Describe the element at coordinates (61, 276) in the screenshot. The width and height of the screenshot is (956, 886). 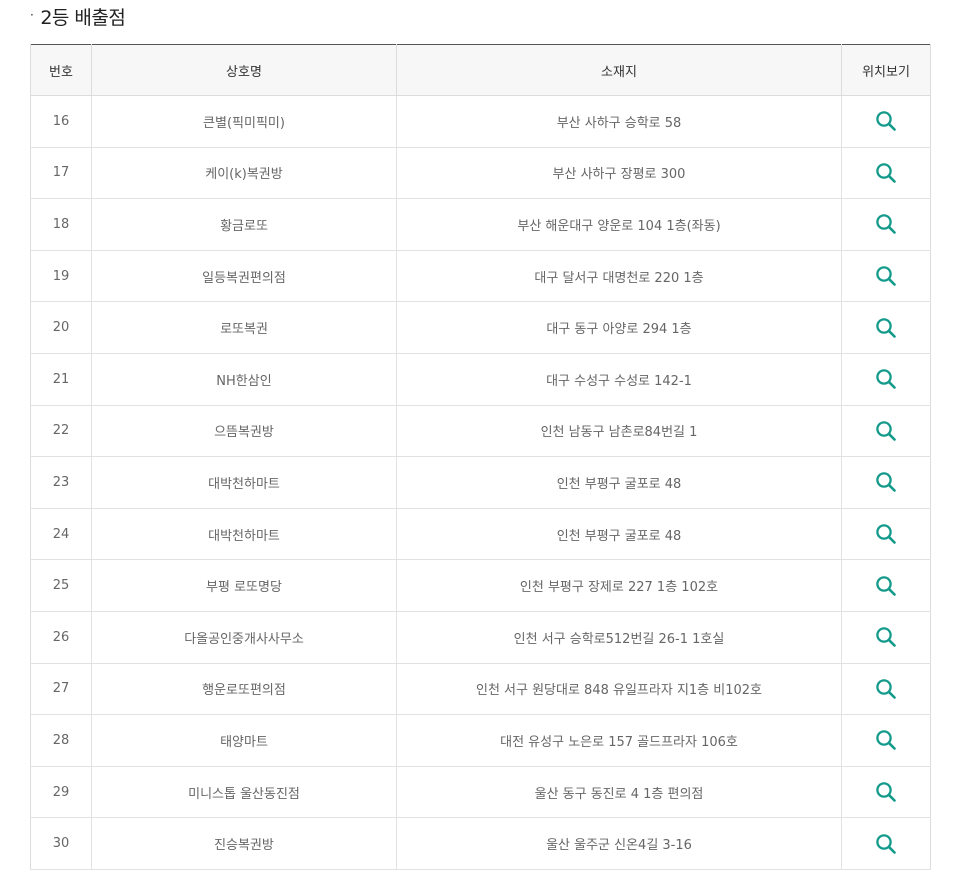
I see `row-number: 19` at that location.